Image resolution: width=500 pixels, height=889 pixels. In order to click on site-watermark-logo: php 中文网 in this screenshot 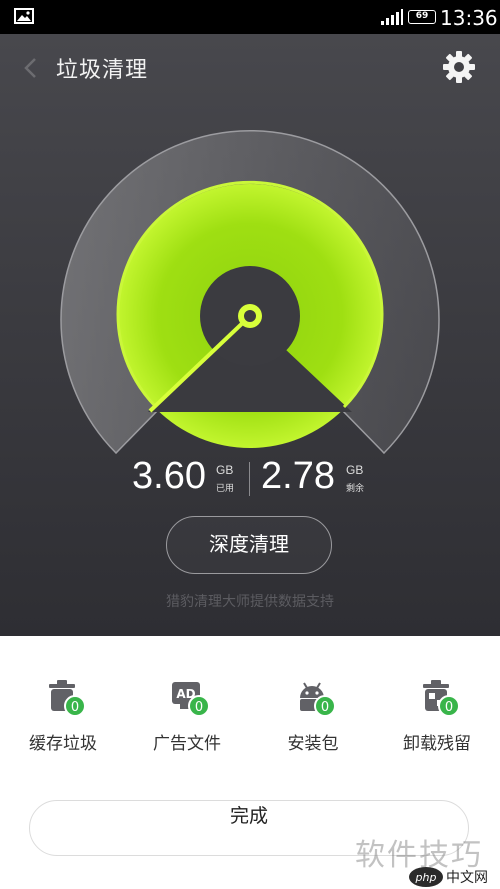, I will do `click(448, 877)`.